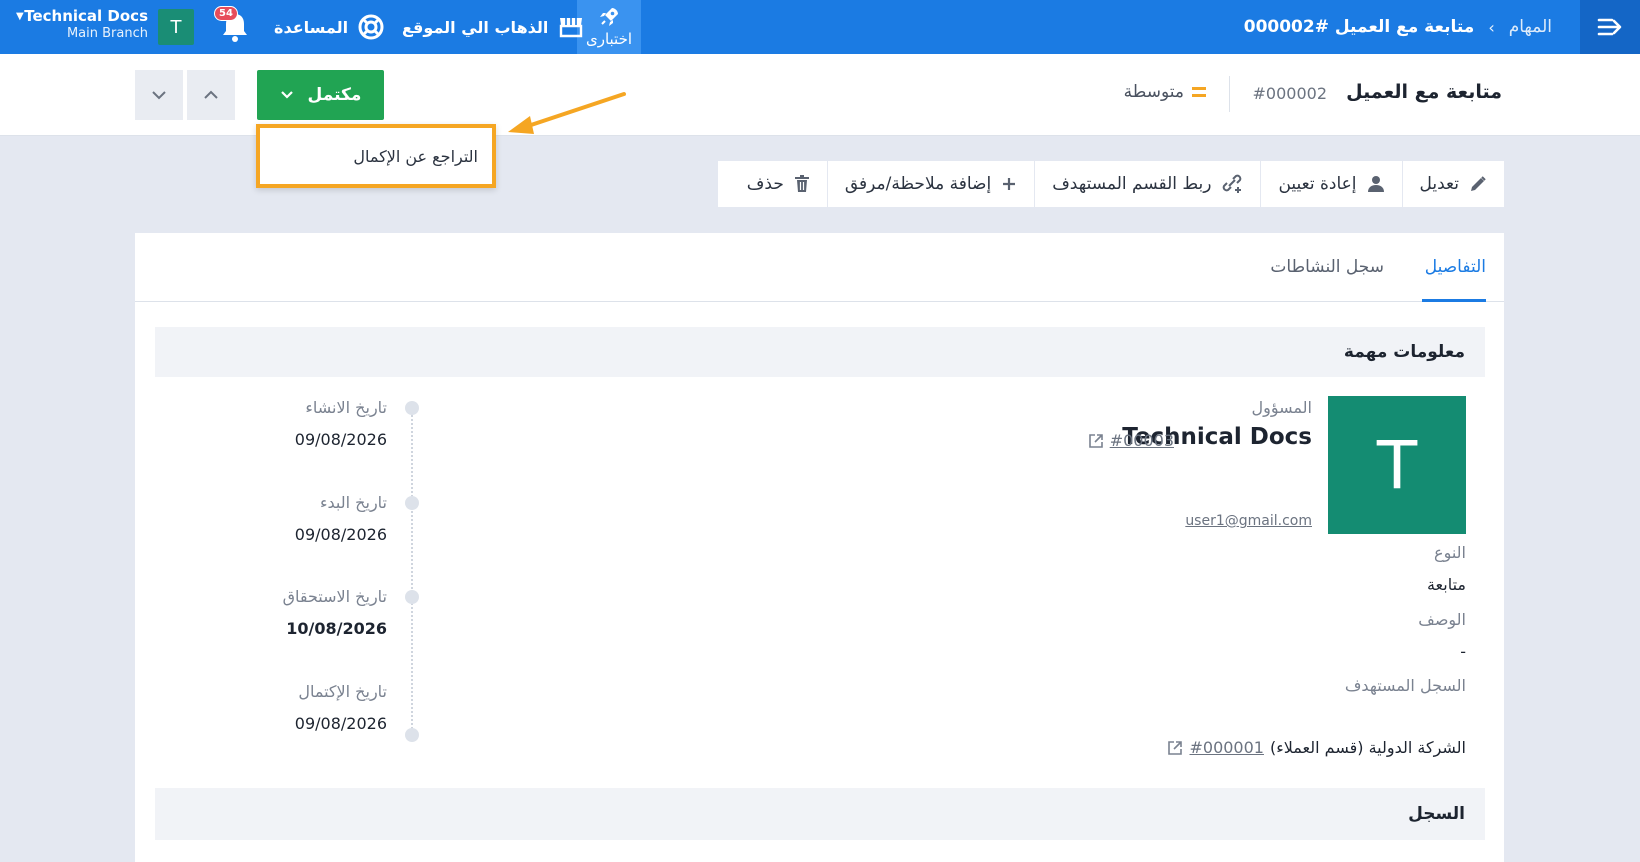 Image resolution: width=1640 pixels, height=862 pixels. Describe the element at coordinates (340, 534) in the screenshot. I see `start-date-value: 09/08/2026` at that location.